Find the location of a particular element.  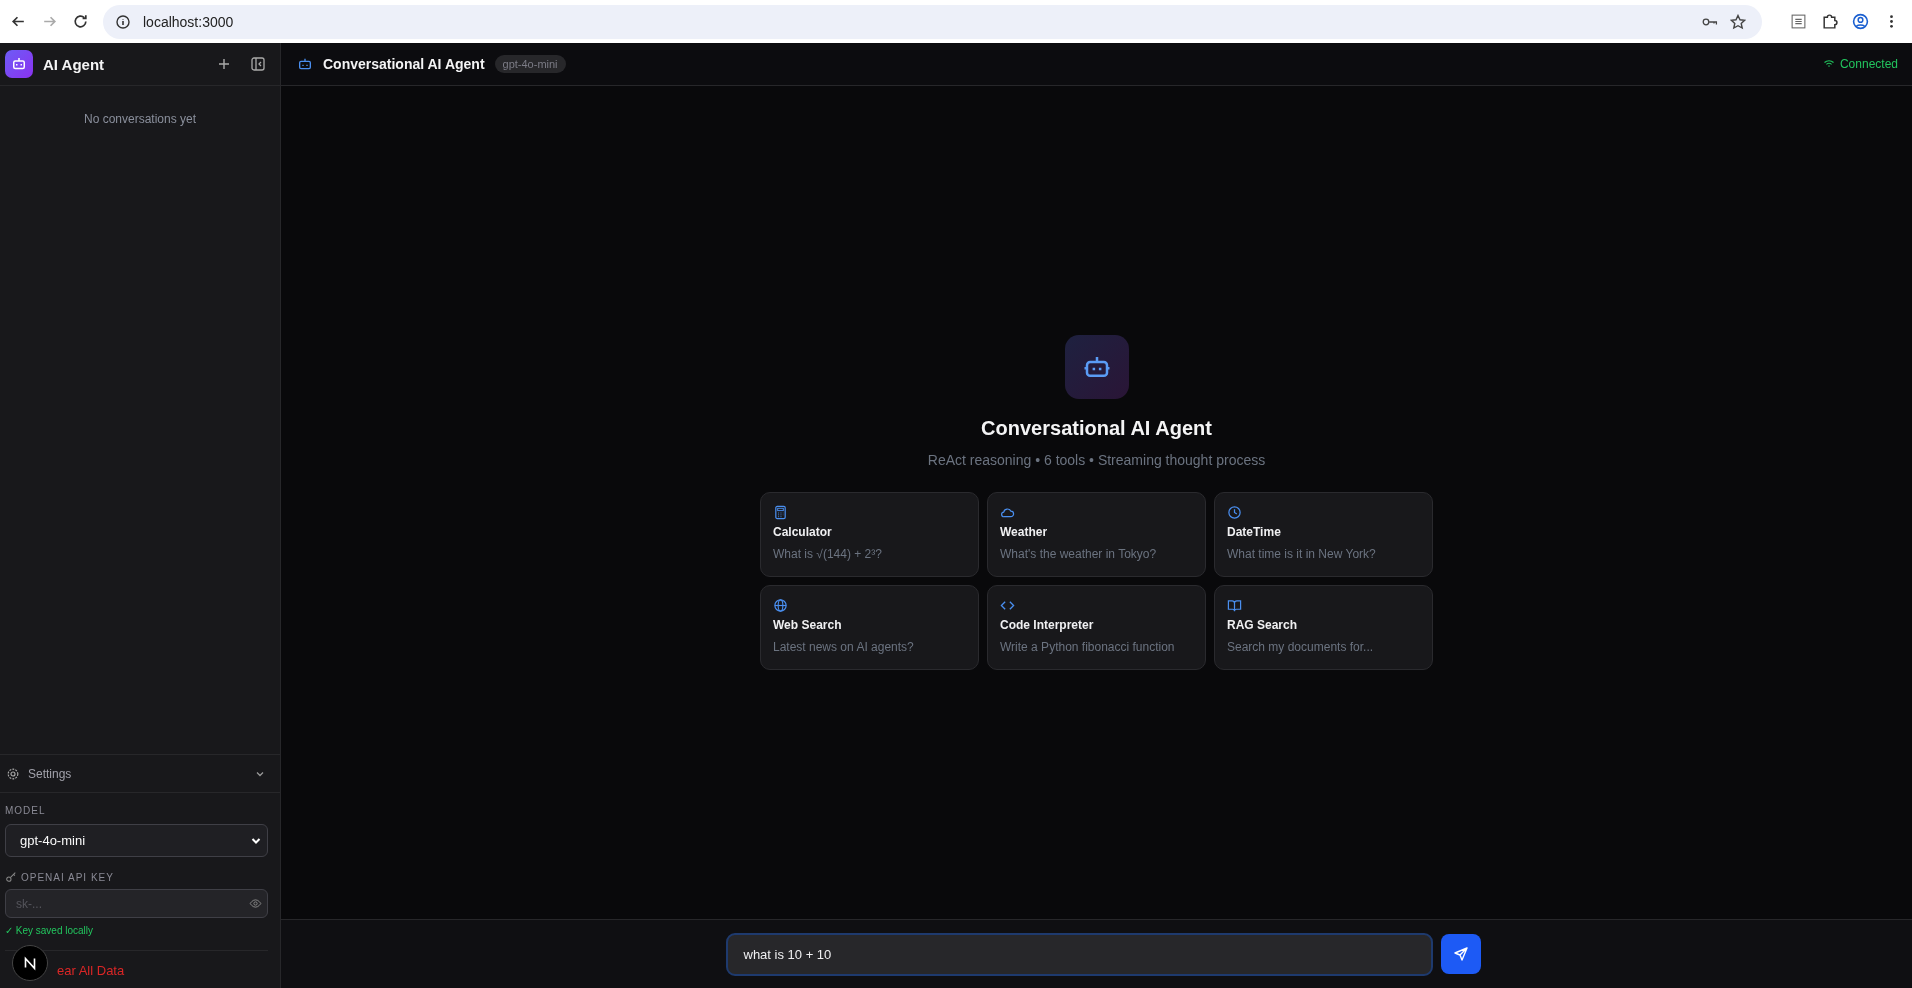

info-icon is located at coordinates (123, 21).